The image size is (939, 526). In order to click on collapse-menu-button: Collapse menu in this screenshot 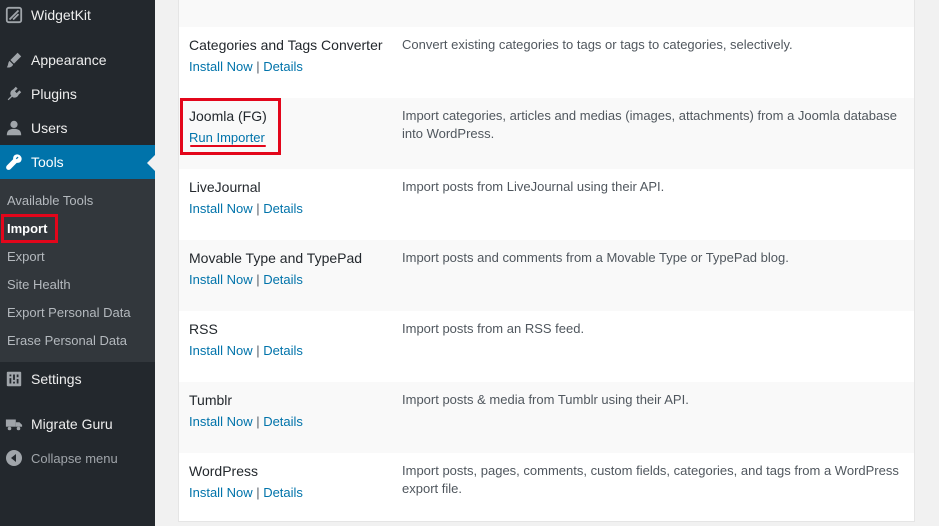, I will do `click(77, 458)`.